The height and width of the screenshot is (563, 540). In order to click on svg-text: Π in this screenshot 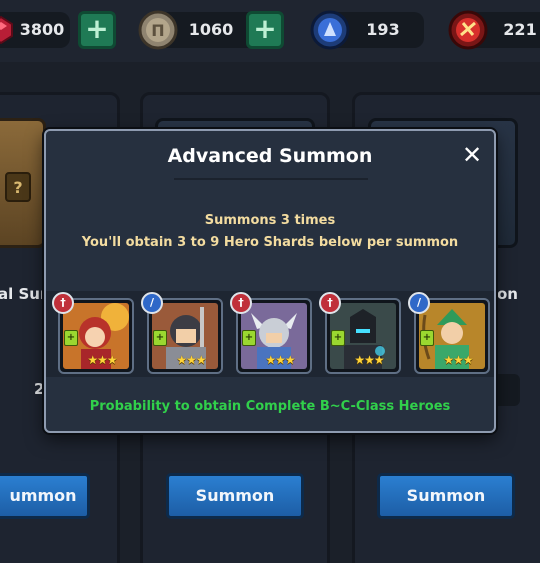, I will do `click(157, 30)`.